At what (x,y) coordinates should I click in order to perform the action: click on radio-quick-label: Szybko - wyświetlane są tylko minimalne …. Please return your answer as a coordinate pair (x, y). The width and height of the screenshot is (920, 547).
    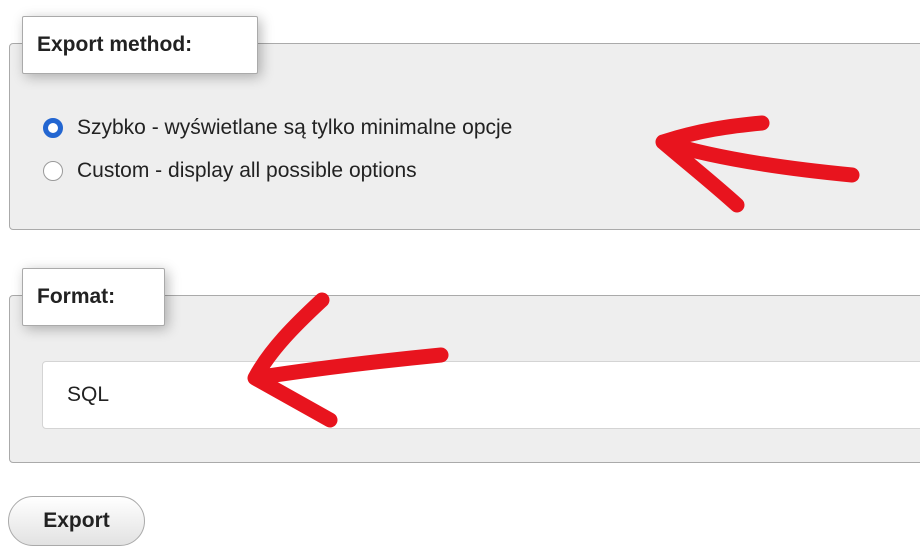
    Looking at the image, I should click on (294, 128).